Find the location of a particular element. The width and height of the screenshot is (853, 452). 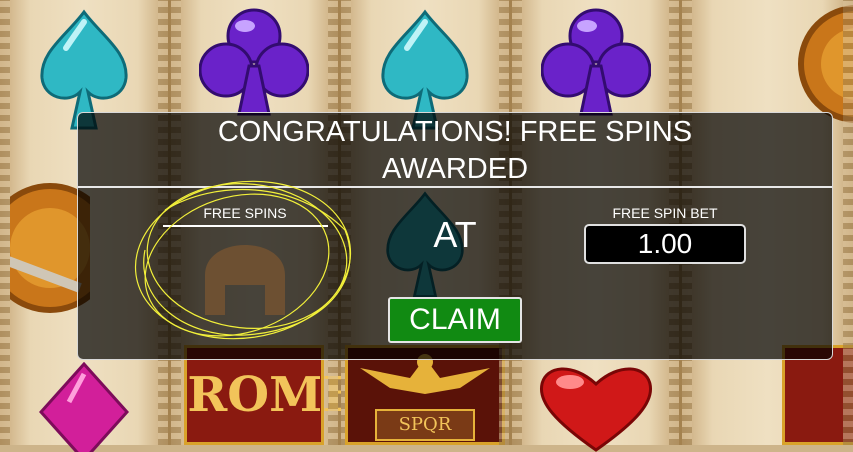

club-icon is located at coordinates (254, 62).